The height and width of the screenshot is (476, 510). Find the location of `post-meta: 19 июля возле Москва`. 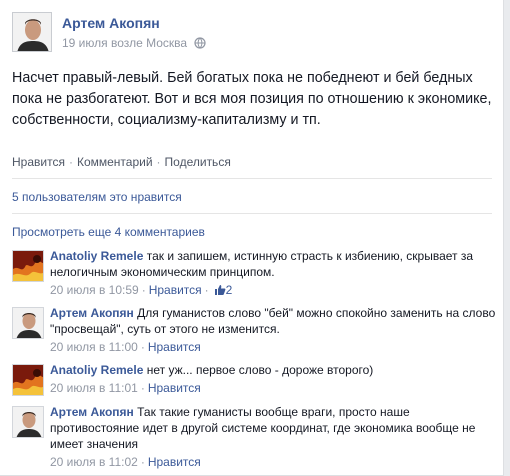

post-meta: 19 июля возле Москва is located at coordinates (134, 44).